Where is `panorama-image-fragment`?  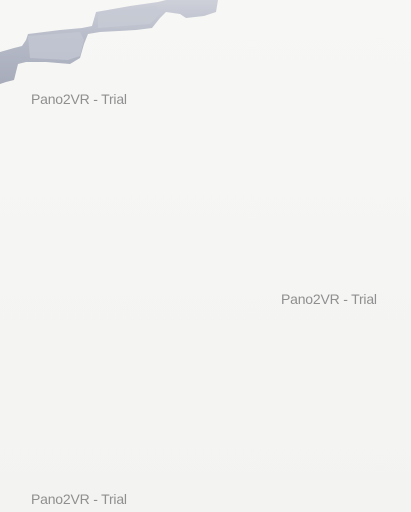 panorama-image-fragment is located at coordinates (109, 42).